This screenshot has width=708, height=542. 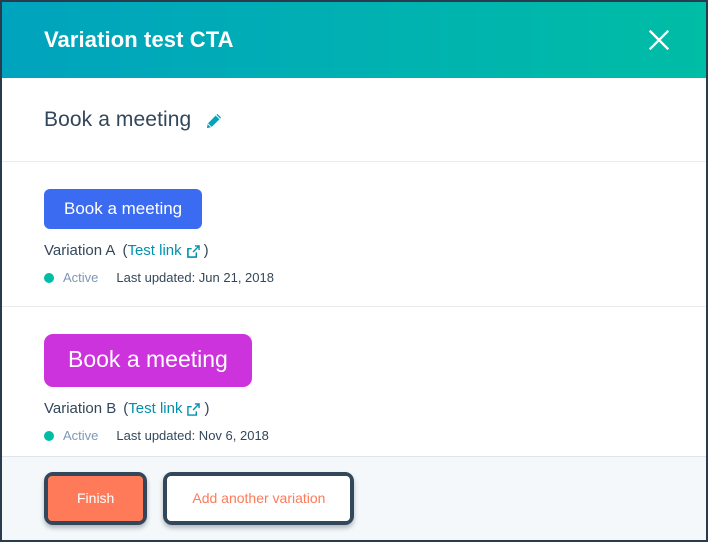 I want to click on test-link-variation-a: Test link, so click(x=163, y=250).